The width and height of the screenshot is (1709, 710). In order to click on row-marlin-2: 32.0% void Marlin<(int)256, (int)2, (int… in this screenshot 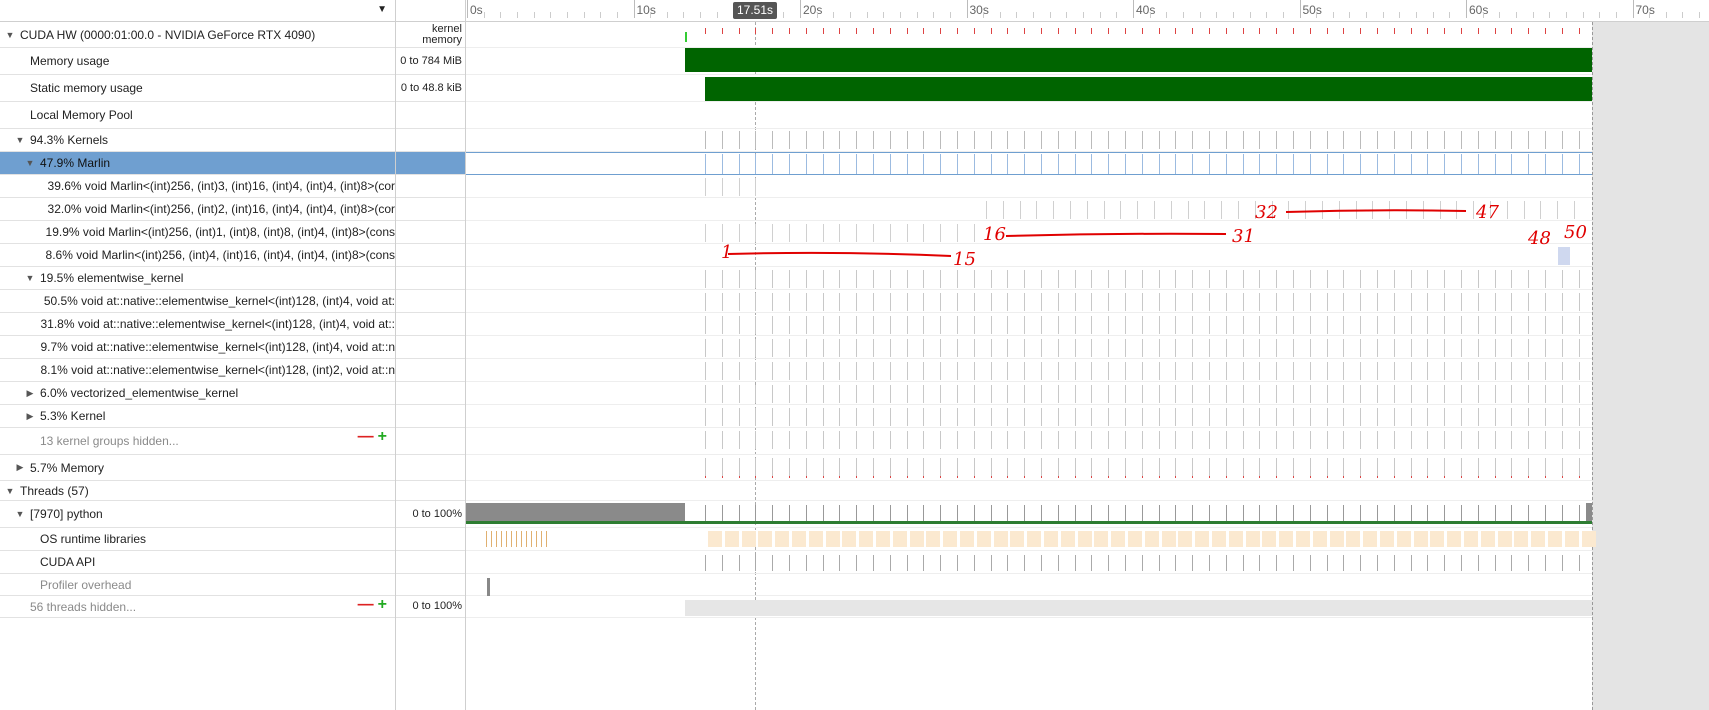, I will do `click(197, 209)`.